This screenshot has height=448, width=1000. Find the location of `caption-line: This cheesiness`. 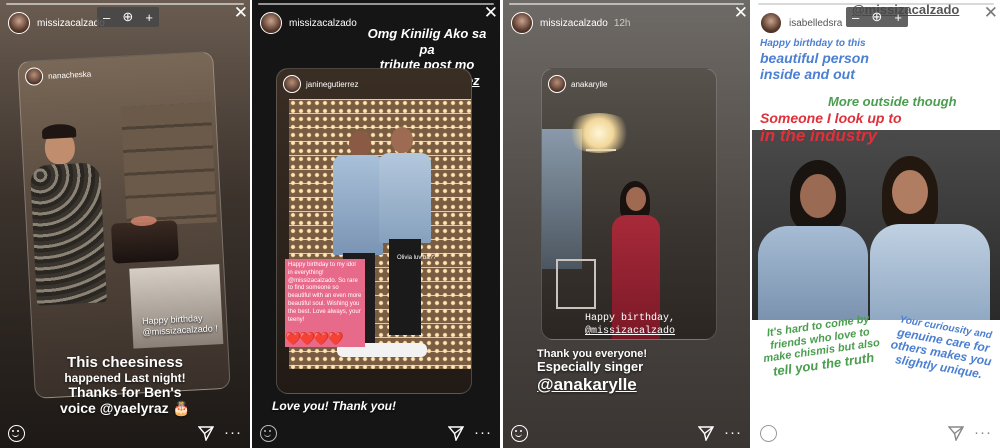

caption-line: This cheesiness is located at coordinates (125, 362).